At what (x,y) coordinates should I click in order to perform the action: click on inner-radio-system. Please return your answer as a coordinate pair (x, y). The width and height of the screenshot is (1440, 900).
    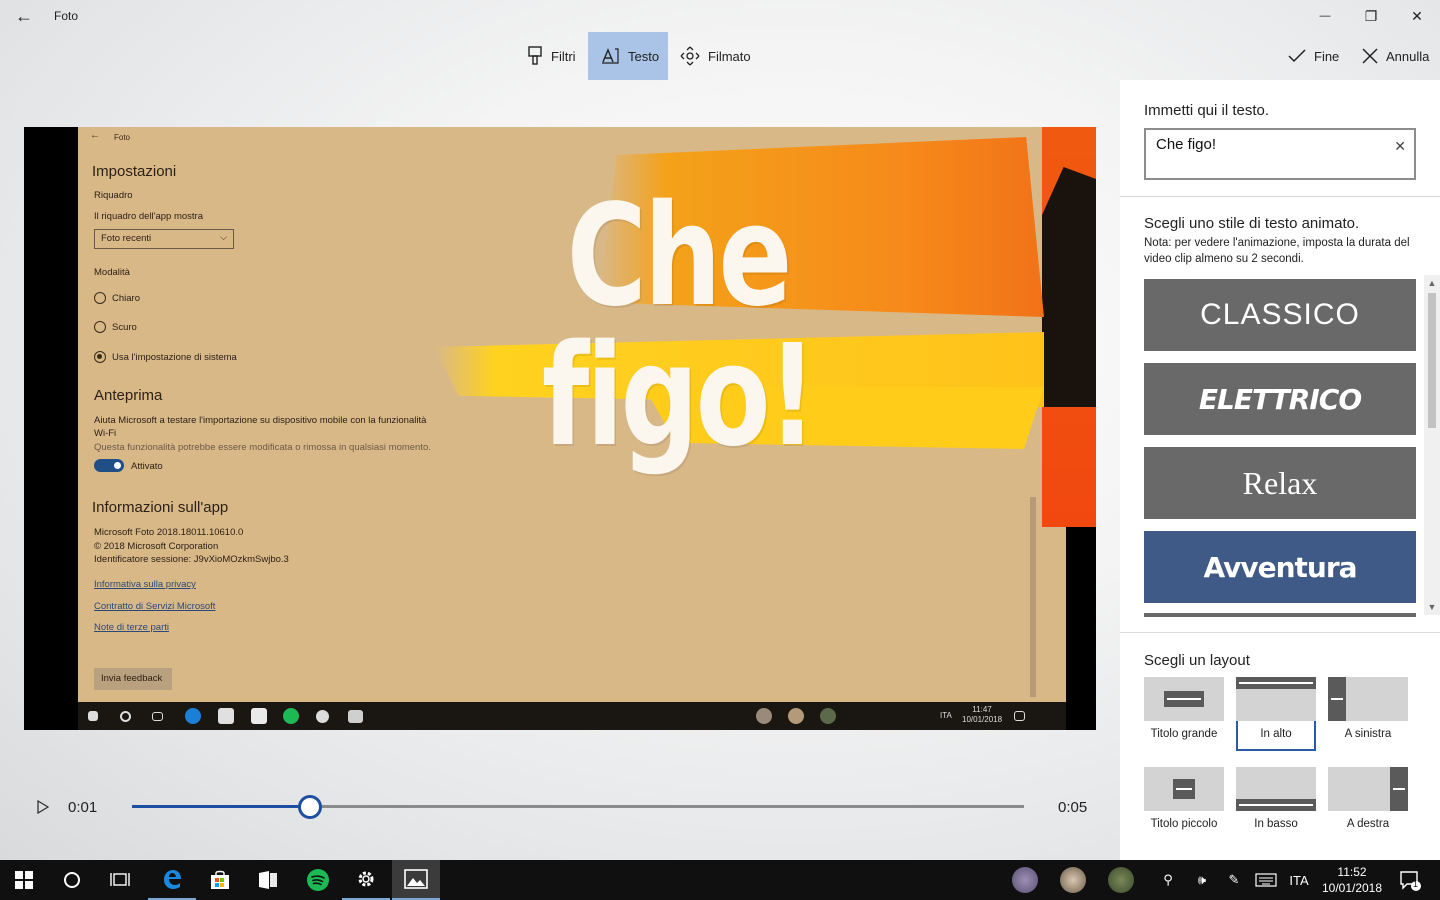
    Looking at the image, I should click on (100, 357).